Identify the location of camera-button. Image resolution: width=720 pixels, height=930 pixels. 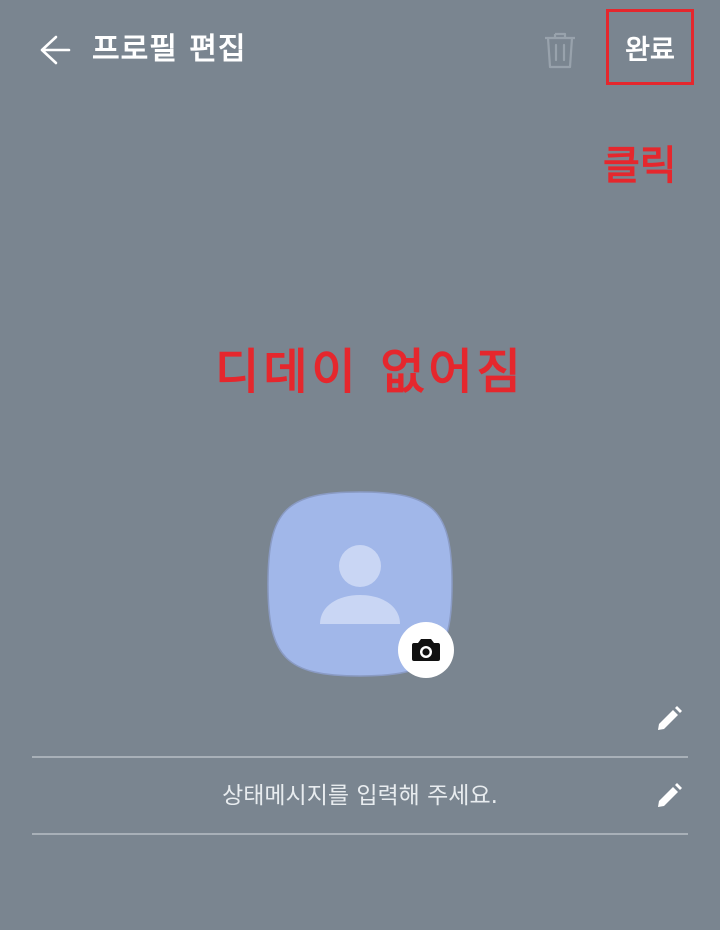
(426, 650).